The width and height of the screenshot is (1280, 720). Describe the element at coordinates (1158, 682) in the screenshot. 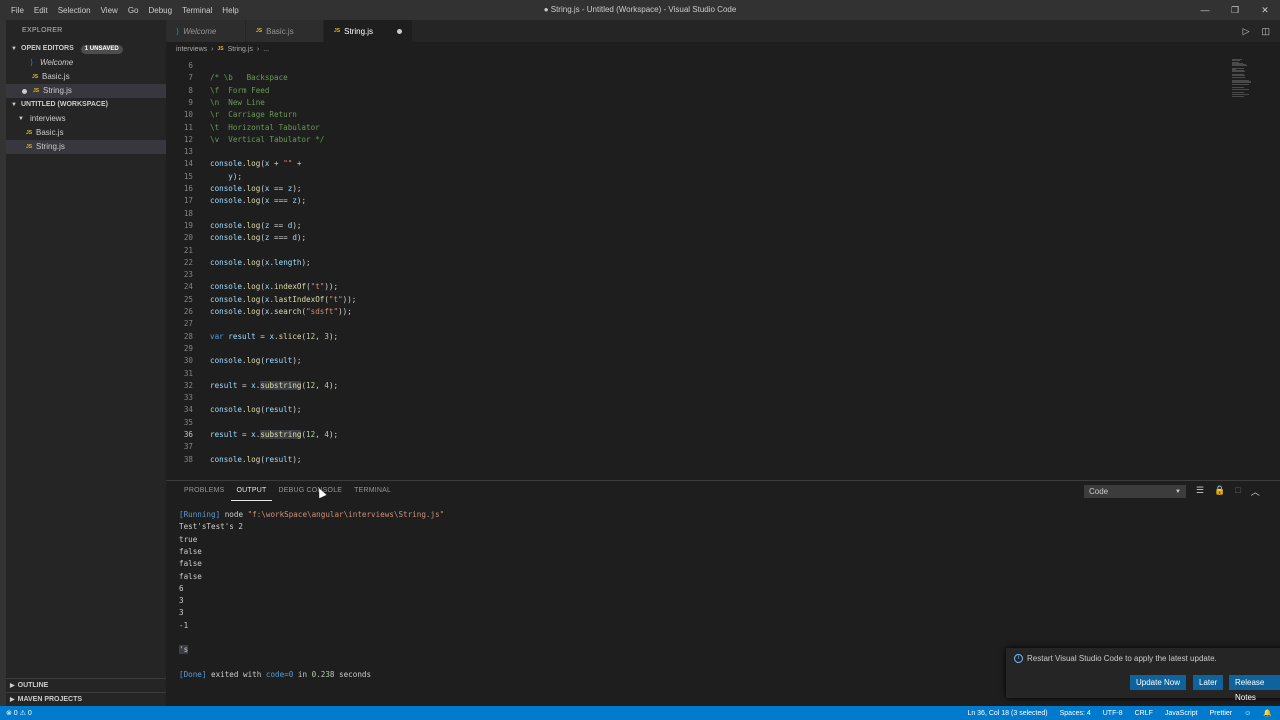

I see `update-now-button: Update Now` at that location.